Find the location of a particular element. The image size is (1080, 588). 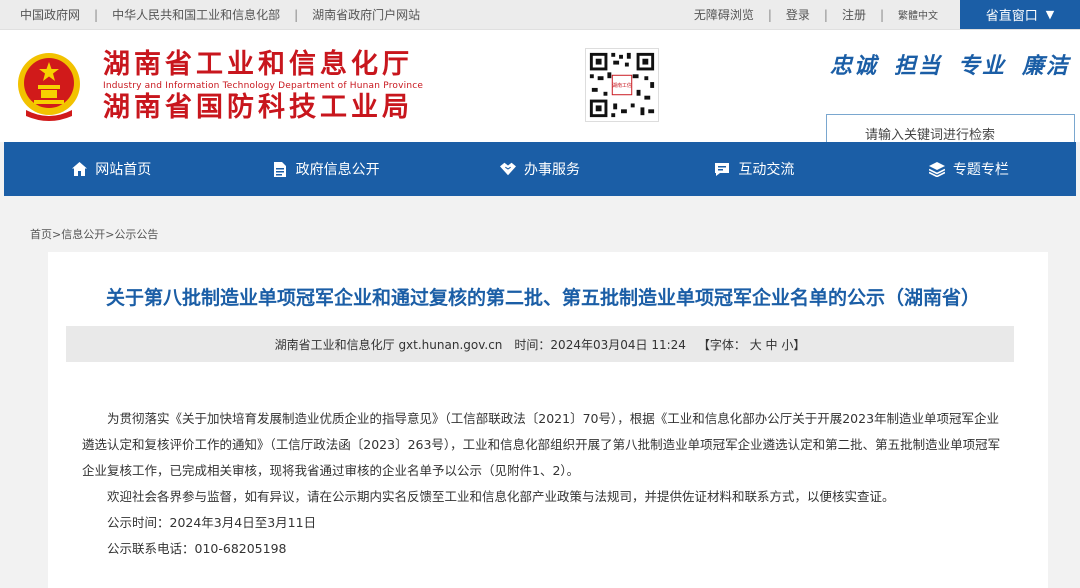

nav-item-info-disclosure: 政府信息公开 is located at coordinates (325, 169).